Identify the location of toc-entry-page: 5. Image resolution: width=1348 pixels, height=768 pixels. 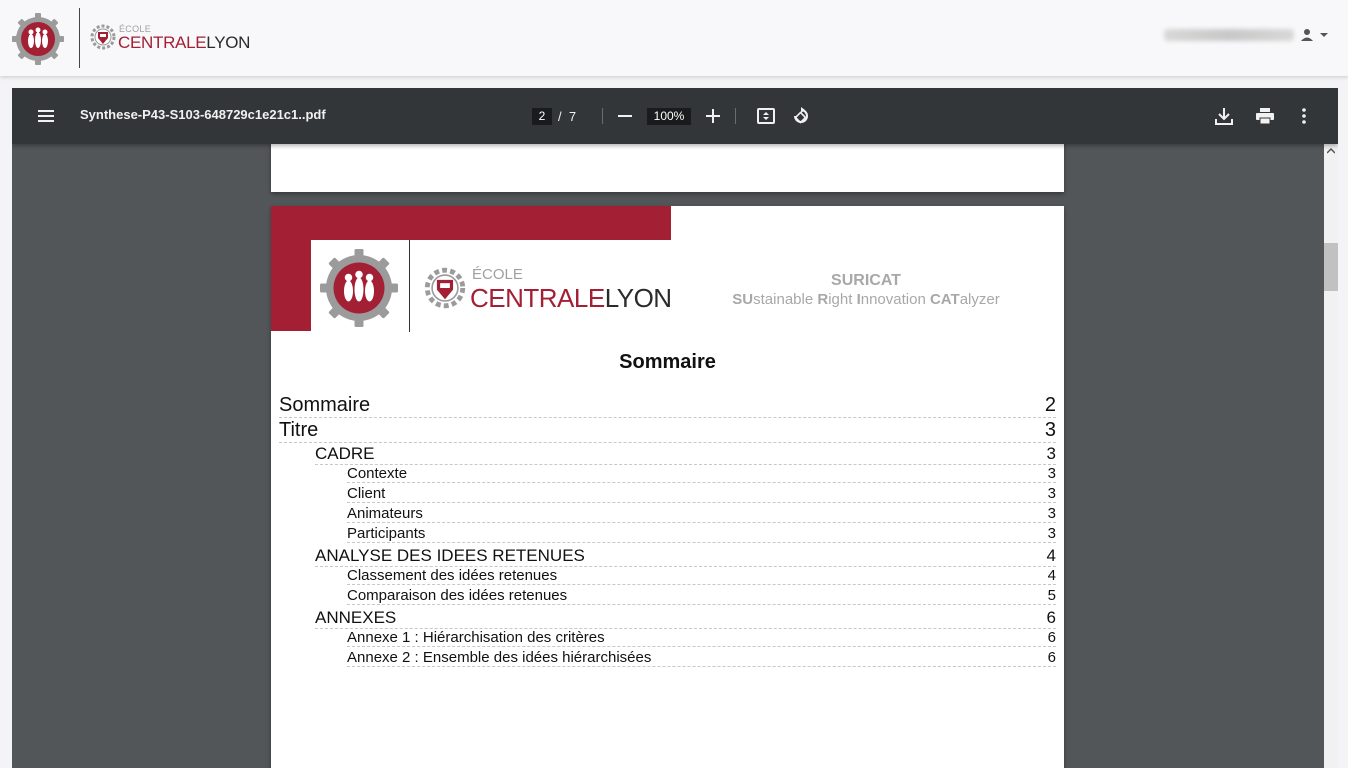
(1051, 595).